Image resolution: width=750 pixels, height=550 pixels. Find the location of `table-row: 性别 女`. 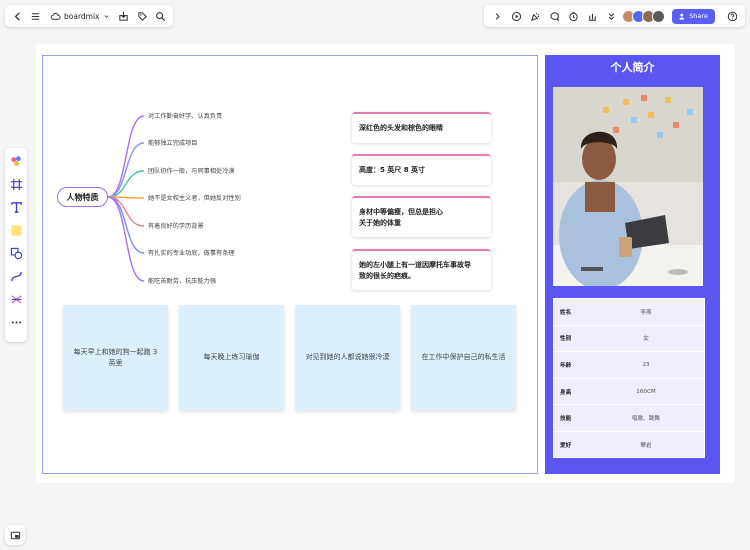

table-row: 性别 女 is located at coordinates (629, 339).